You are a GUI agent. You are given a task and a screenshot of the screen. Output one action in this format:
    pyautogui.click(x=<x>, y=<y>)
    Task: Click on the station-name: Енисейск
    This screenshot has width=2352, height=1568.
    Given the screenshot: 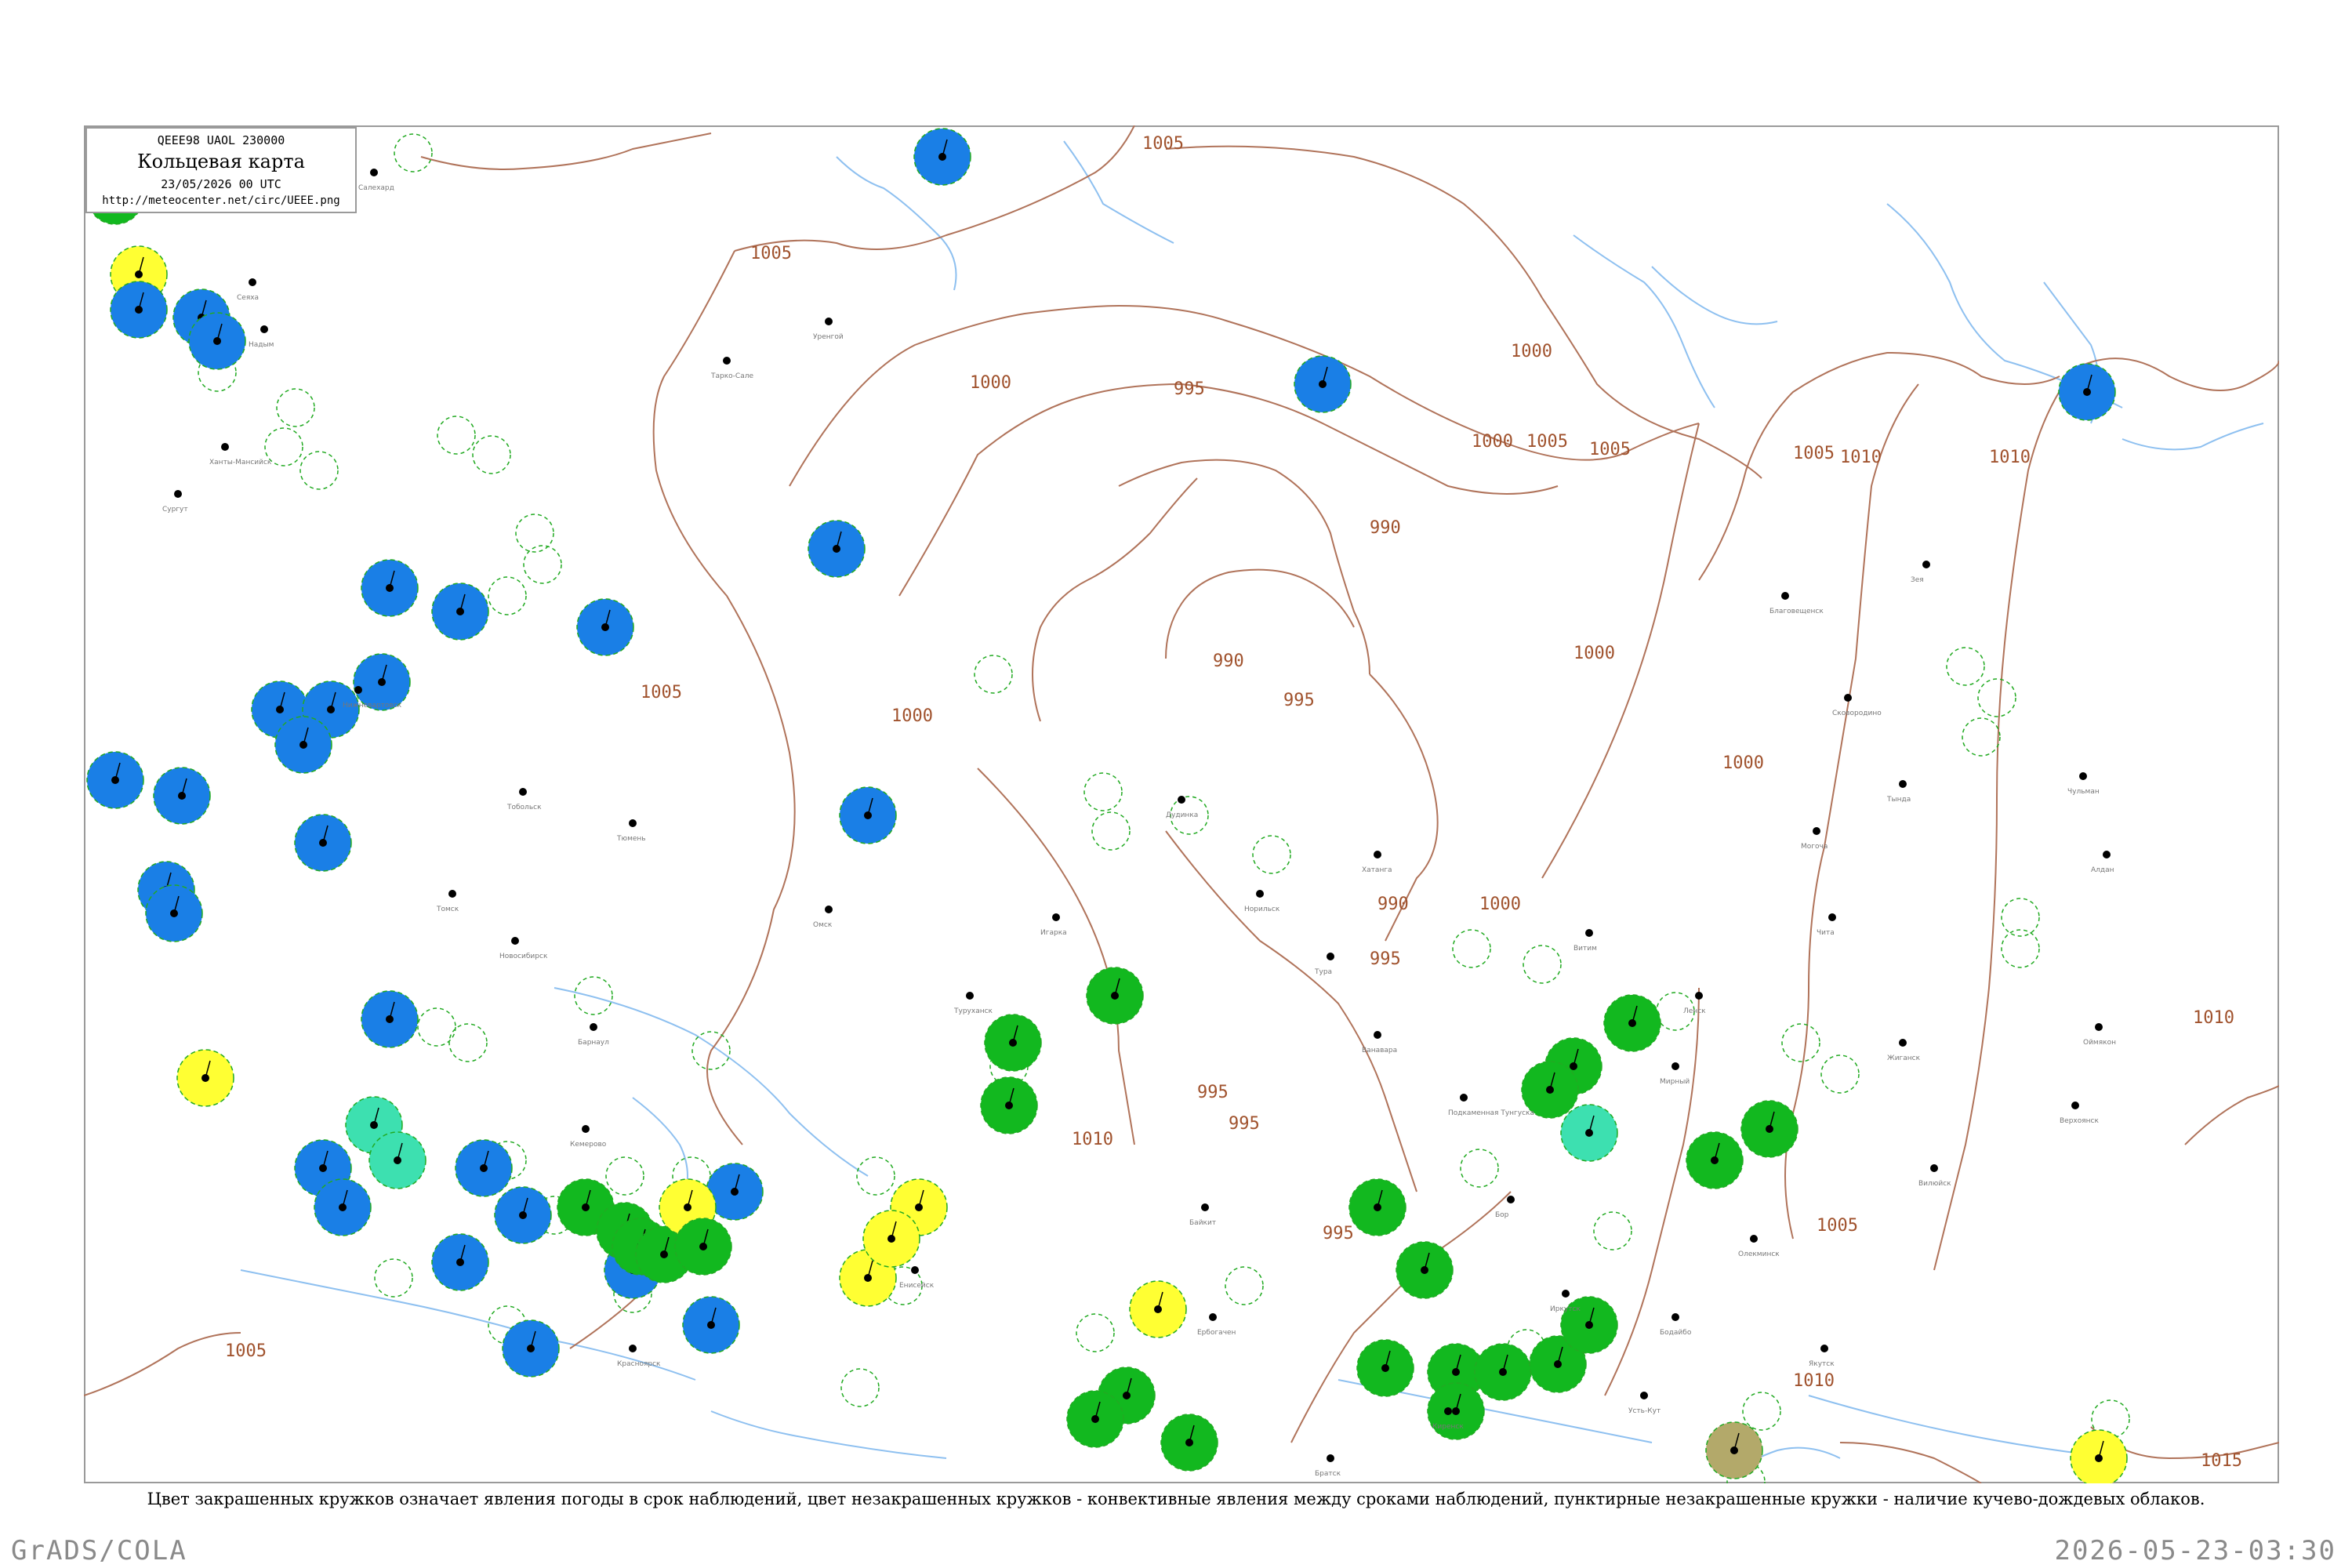 What is the action you would take?
    pyautogui.click(x=917, y=1286)
    